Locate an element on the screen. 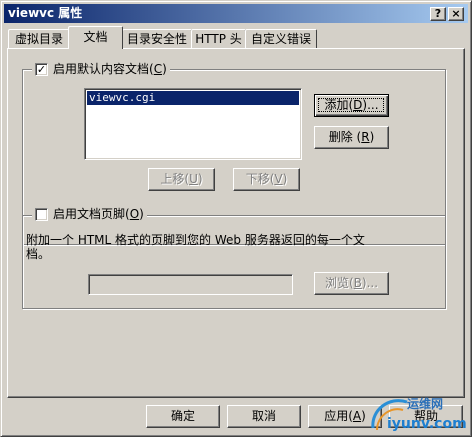 This screenshot has height=437, width=472. close-icon: × is located at coordinates (456, 13).